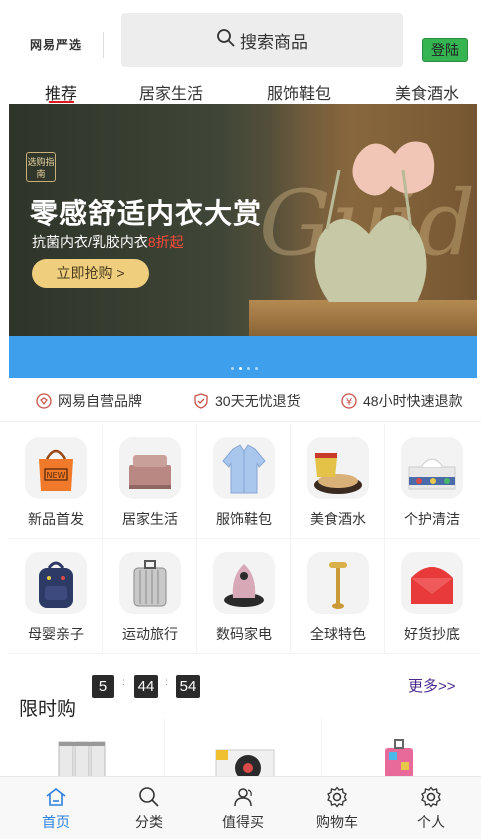 The width and height of the screenshot is (481, 839). Describe the element at coordinates (244, 583) in the screenshot. I see `vacuum-icon` at that location.